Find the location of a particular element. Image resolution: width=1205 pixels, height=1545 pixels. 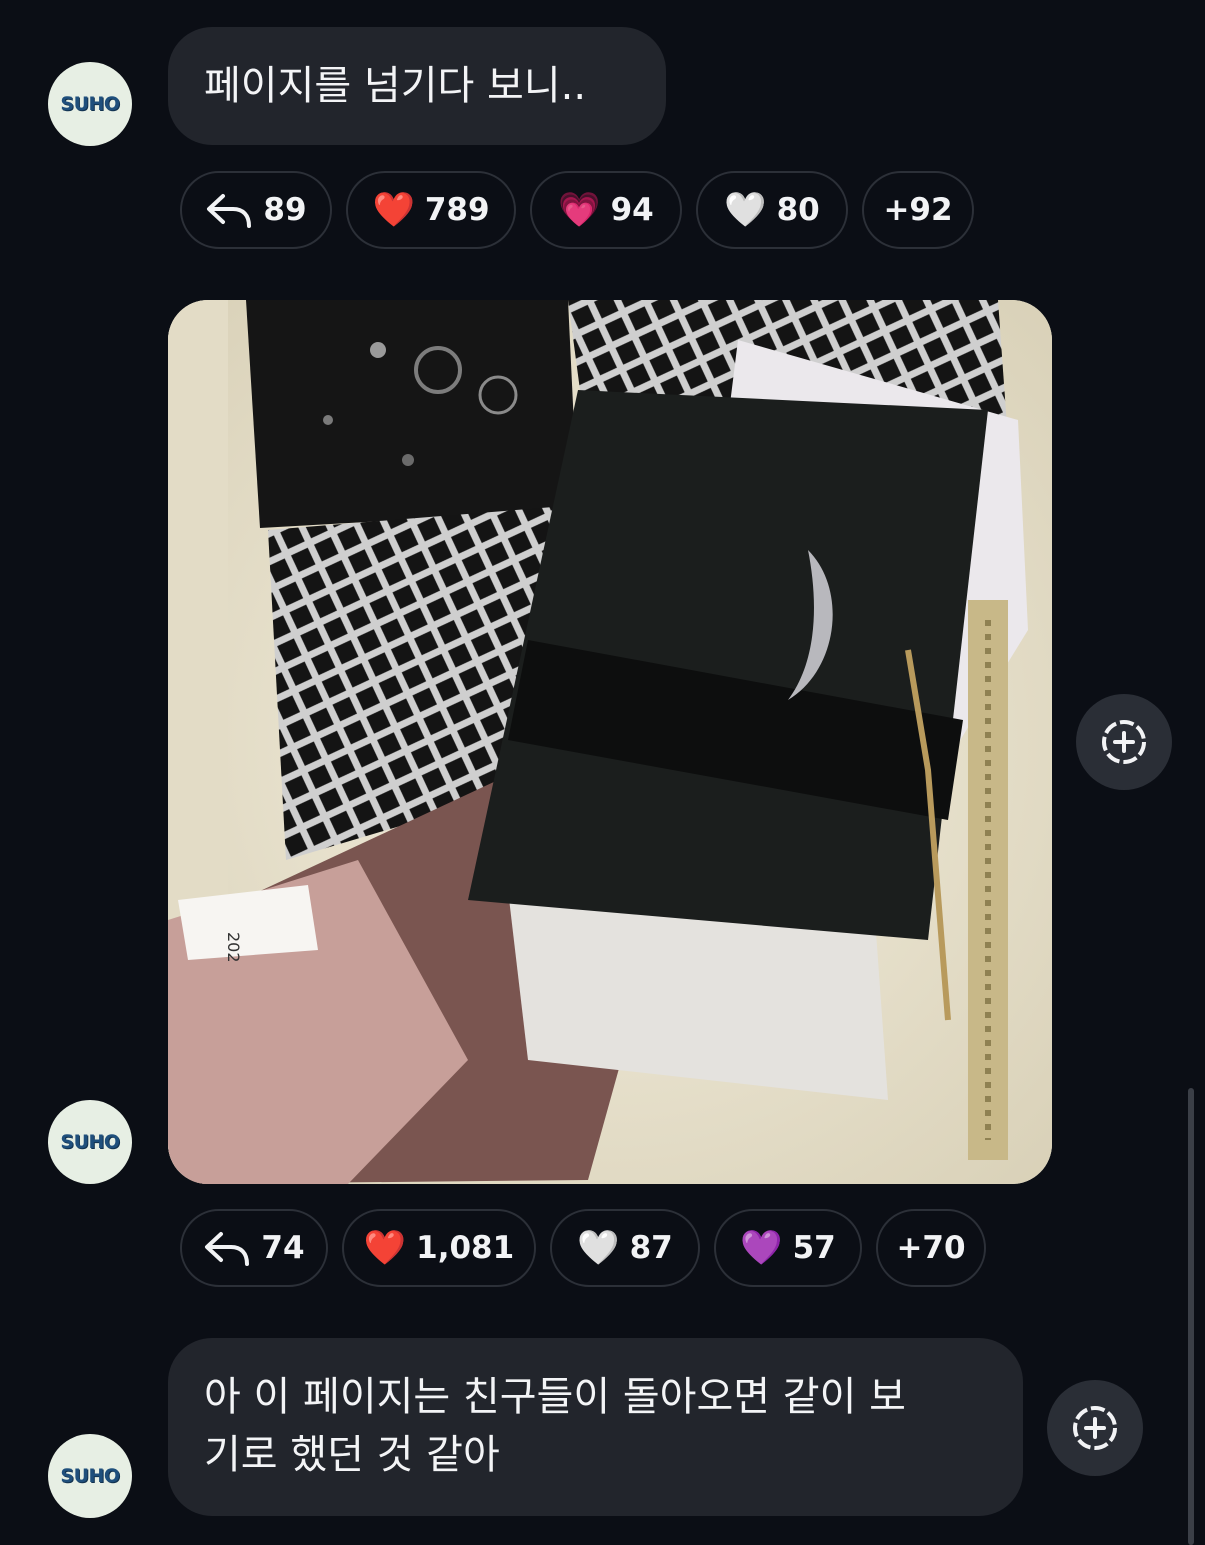

message-bubble: 페이지를 넘기다 보니.. is located at coordinates (417, 86).